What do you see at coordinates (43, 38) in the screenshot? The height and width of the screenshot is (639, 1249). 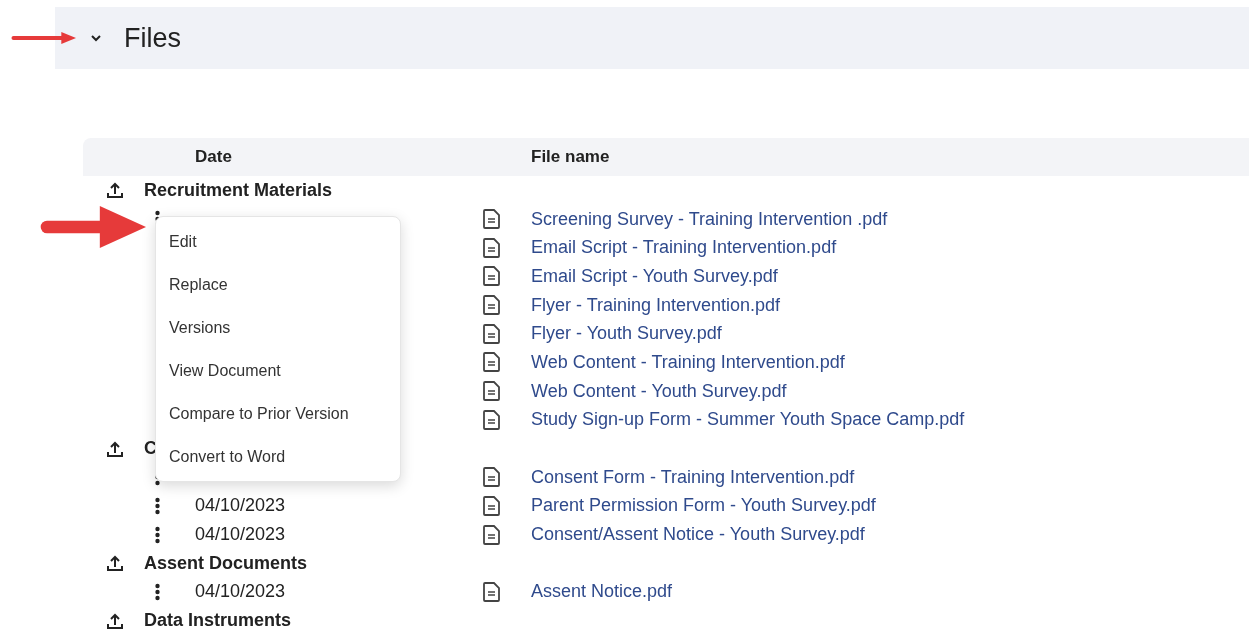 I see `arrow-icon` at bounding box center [43, 38].